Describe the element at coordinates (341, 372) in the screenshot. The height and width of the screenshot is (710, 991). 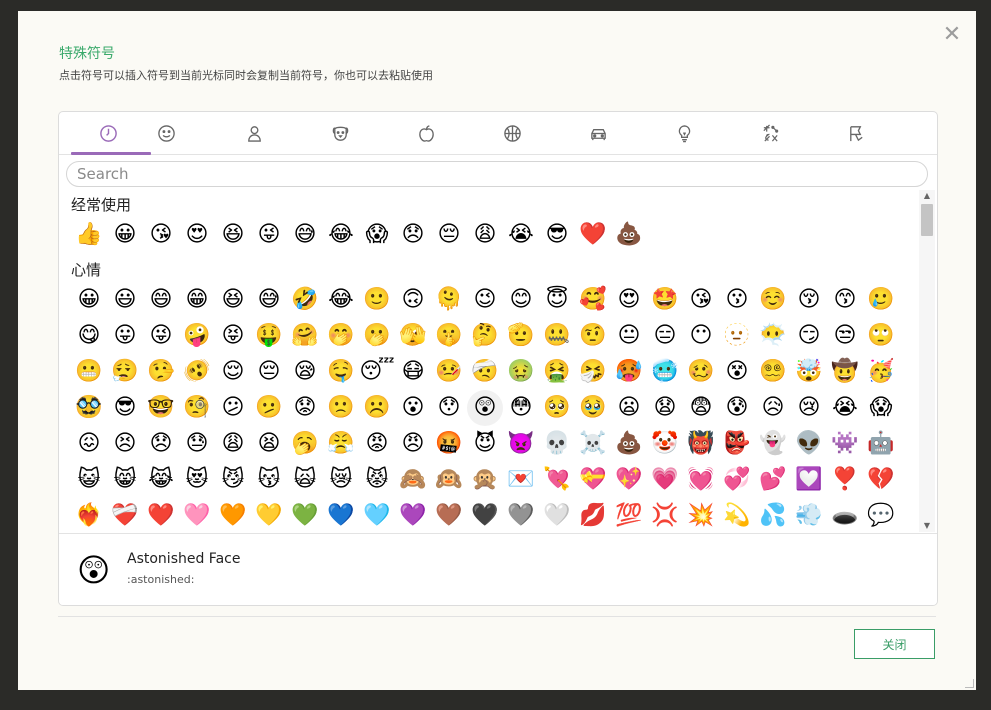
I see `emoji-item: 🤤` at that location.